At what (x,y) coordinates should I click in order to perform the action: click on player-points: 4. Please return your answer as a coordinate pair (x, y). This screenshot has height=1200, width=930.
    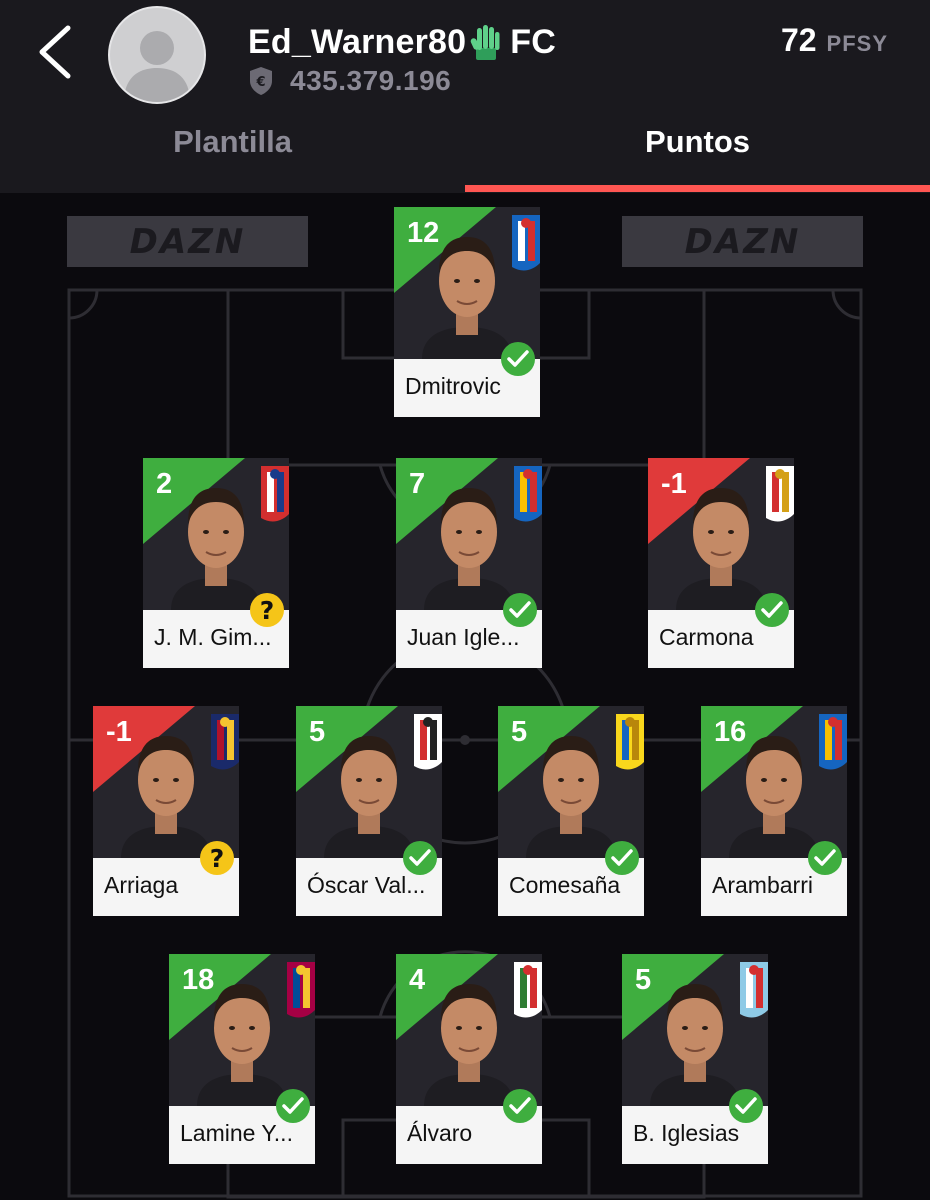
    Looking at the image, I should click on (417, 980).